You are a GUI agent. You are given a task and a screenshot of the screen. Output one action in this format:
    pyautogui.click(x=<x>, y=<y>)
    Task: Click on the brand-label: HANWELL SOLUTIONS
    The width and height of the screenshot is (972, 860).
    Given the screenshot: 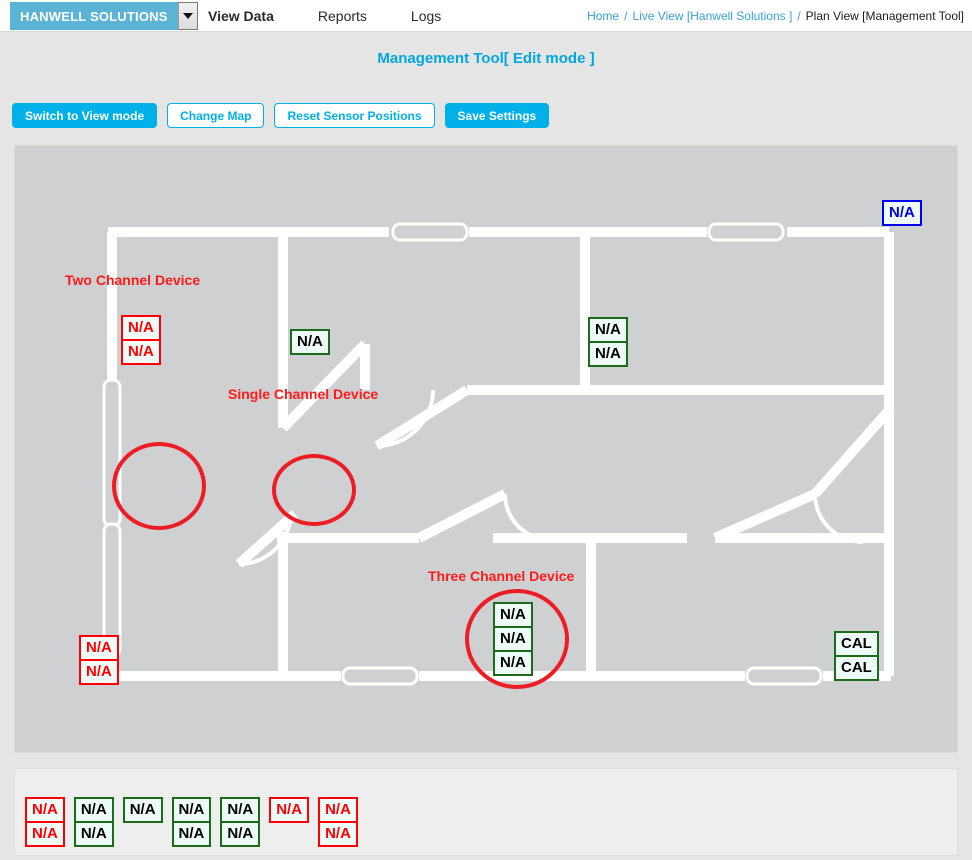 What is the action you would take?
    pyautogui.click(x=94, y=16)
    